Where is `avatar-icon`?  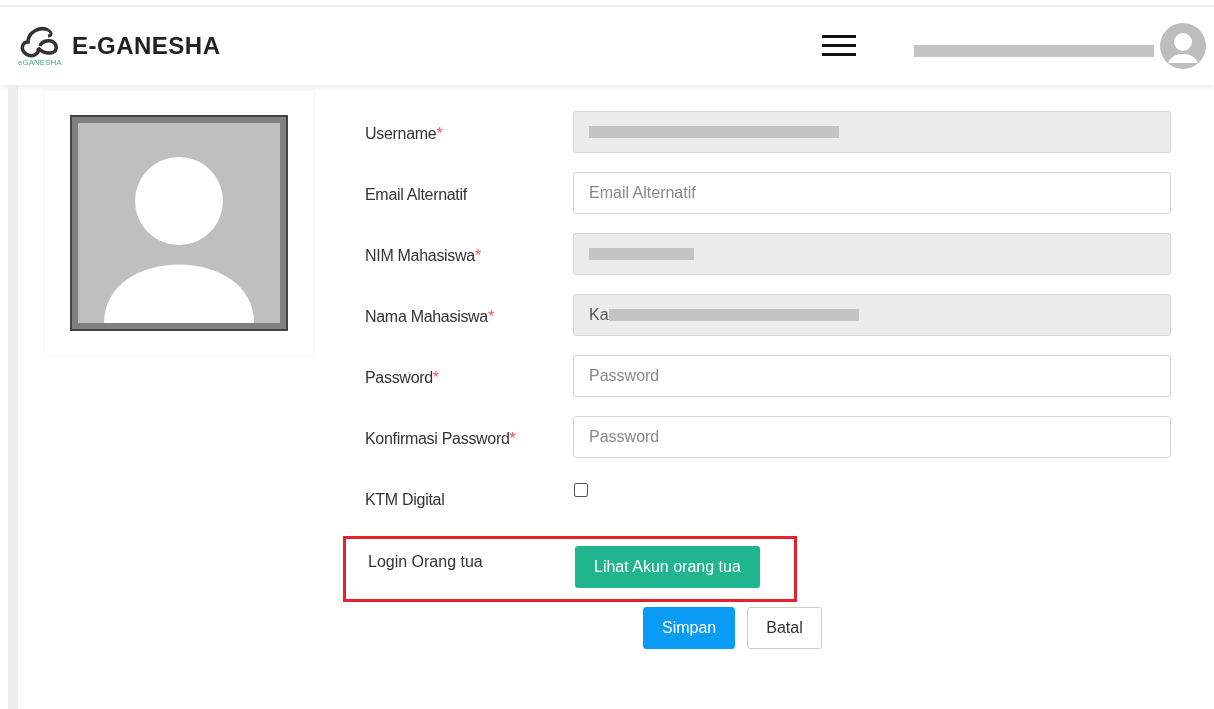
avatar-icon is located at coordinates (1183, 46).